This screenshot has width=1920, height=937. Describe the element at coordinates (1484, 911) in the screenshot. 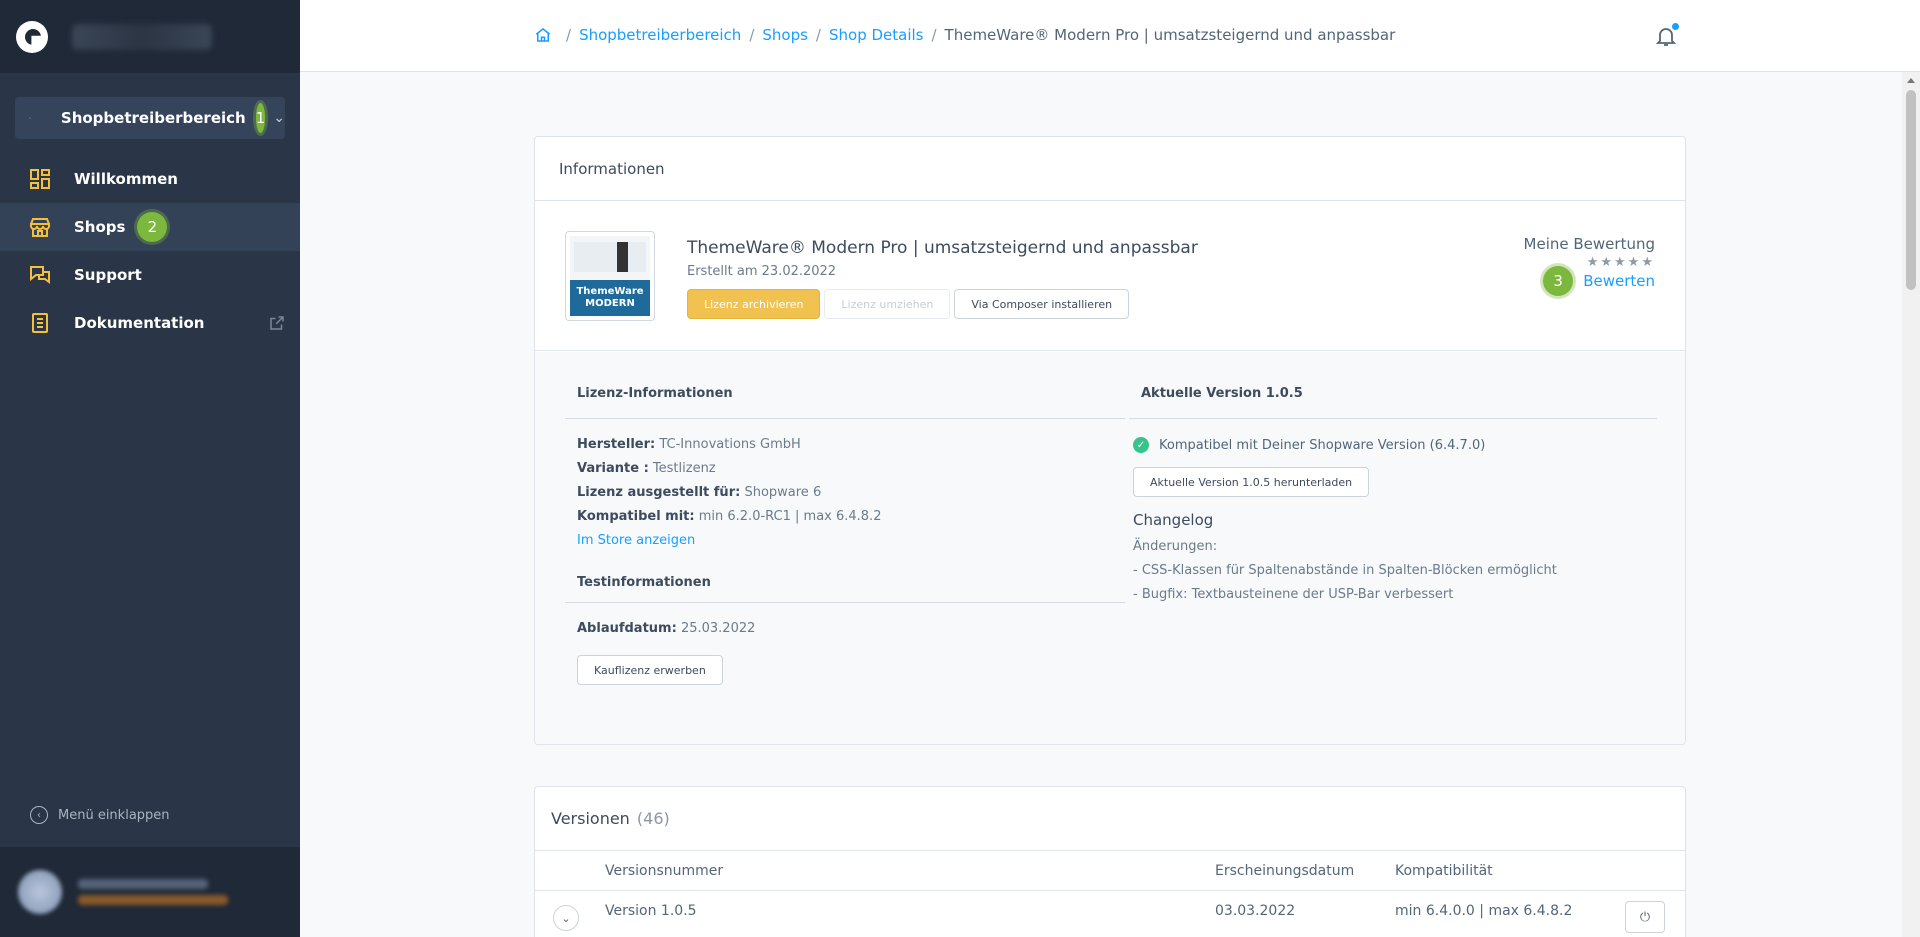

I see `compatibility: min 6.4.0.0 | max 6.4.8.2` at that location.